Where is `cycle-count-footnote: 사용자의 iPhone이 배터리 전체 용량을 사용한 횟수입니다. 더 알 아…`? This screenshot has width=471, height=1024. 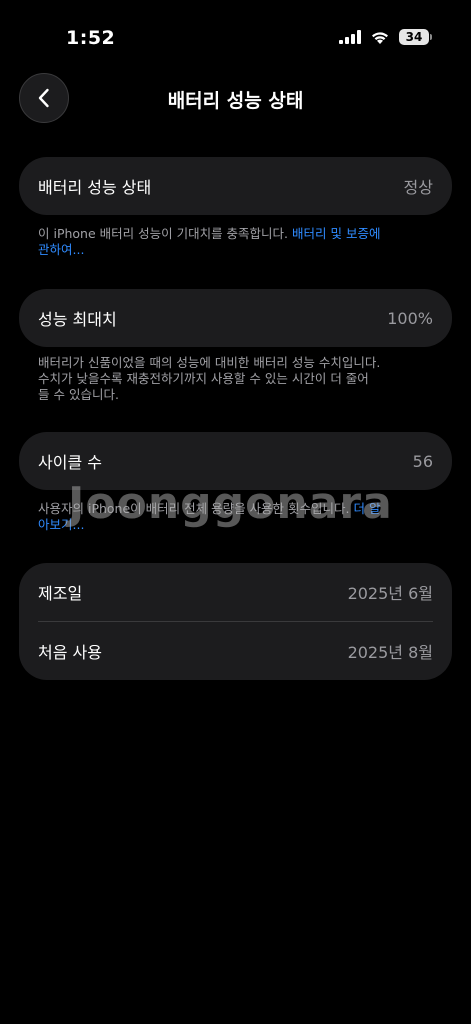 cycle-count-footnote: 사용자의 iPhone이 배터리 전체 용량을 사용한 횟수입니다. 더 알 아… is located at coordinates (223, 517).